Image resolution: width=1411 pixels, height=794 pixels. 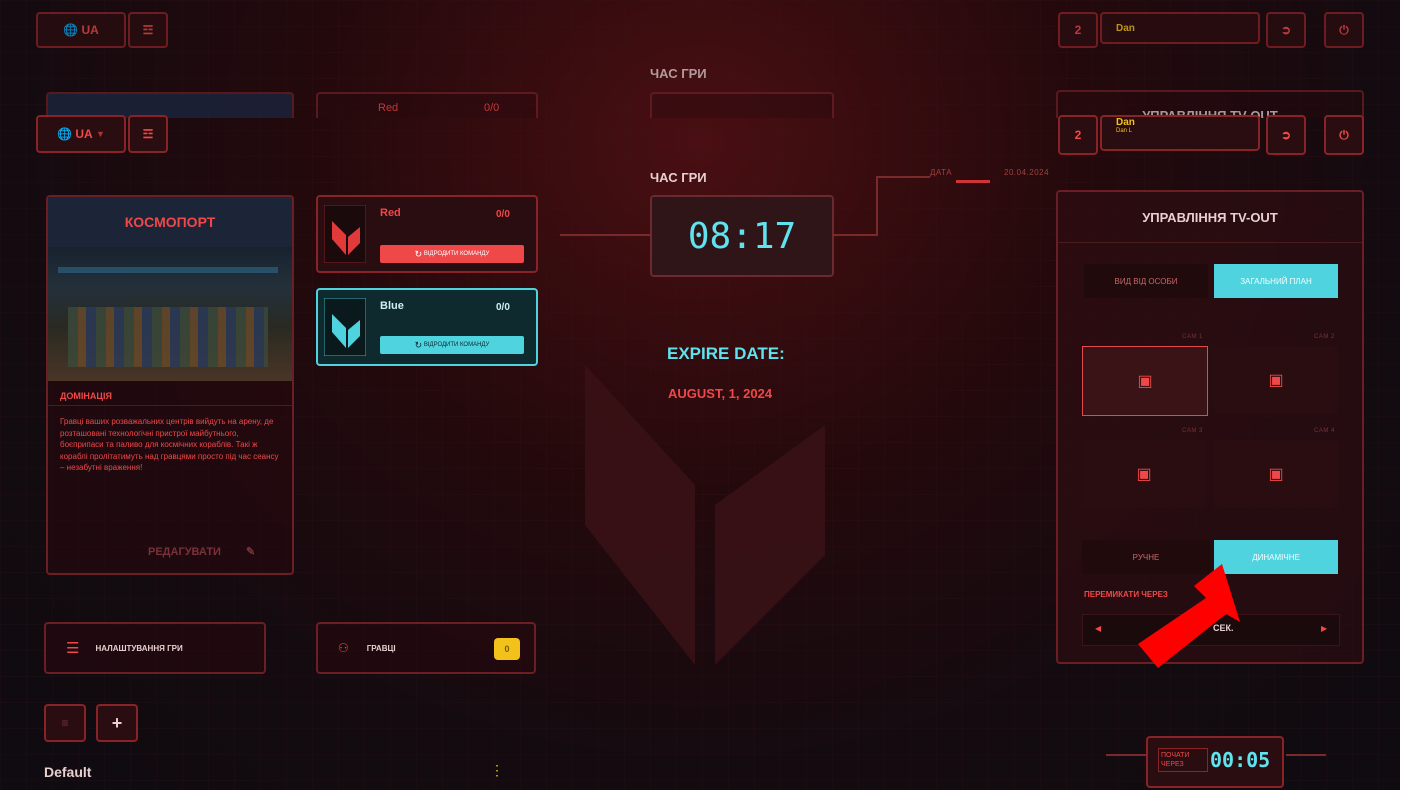 I want to click on ghost-globe-icon: 🌐, so click(x=71, y=30).